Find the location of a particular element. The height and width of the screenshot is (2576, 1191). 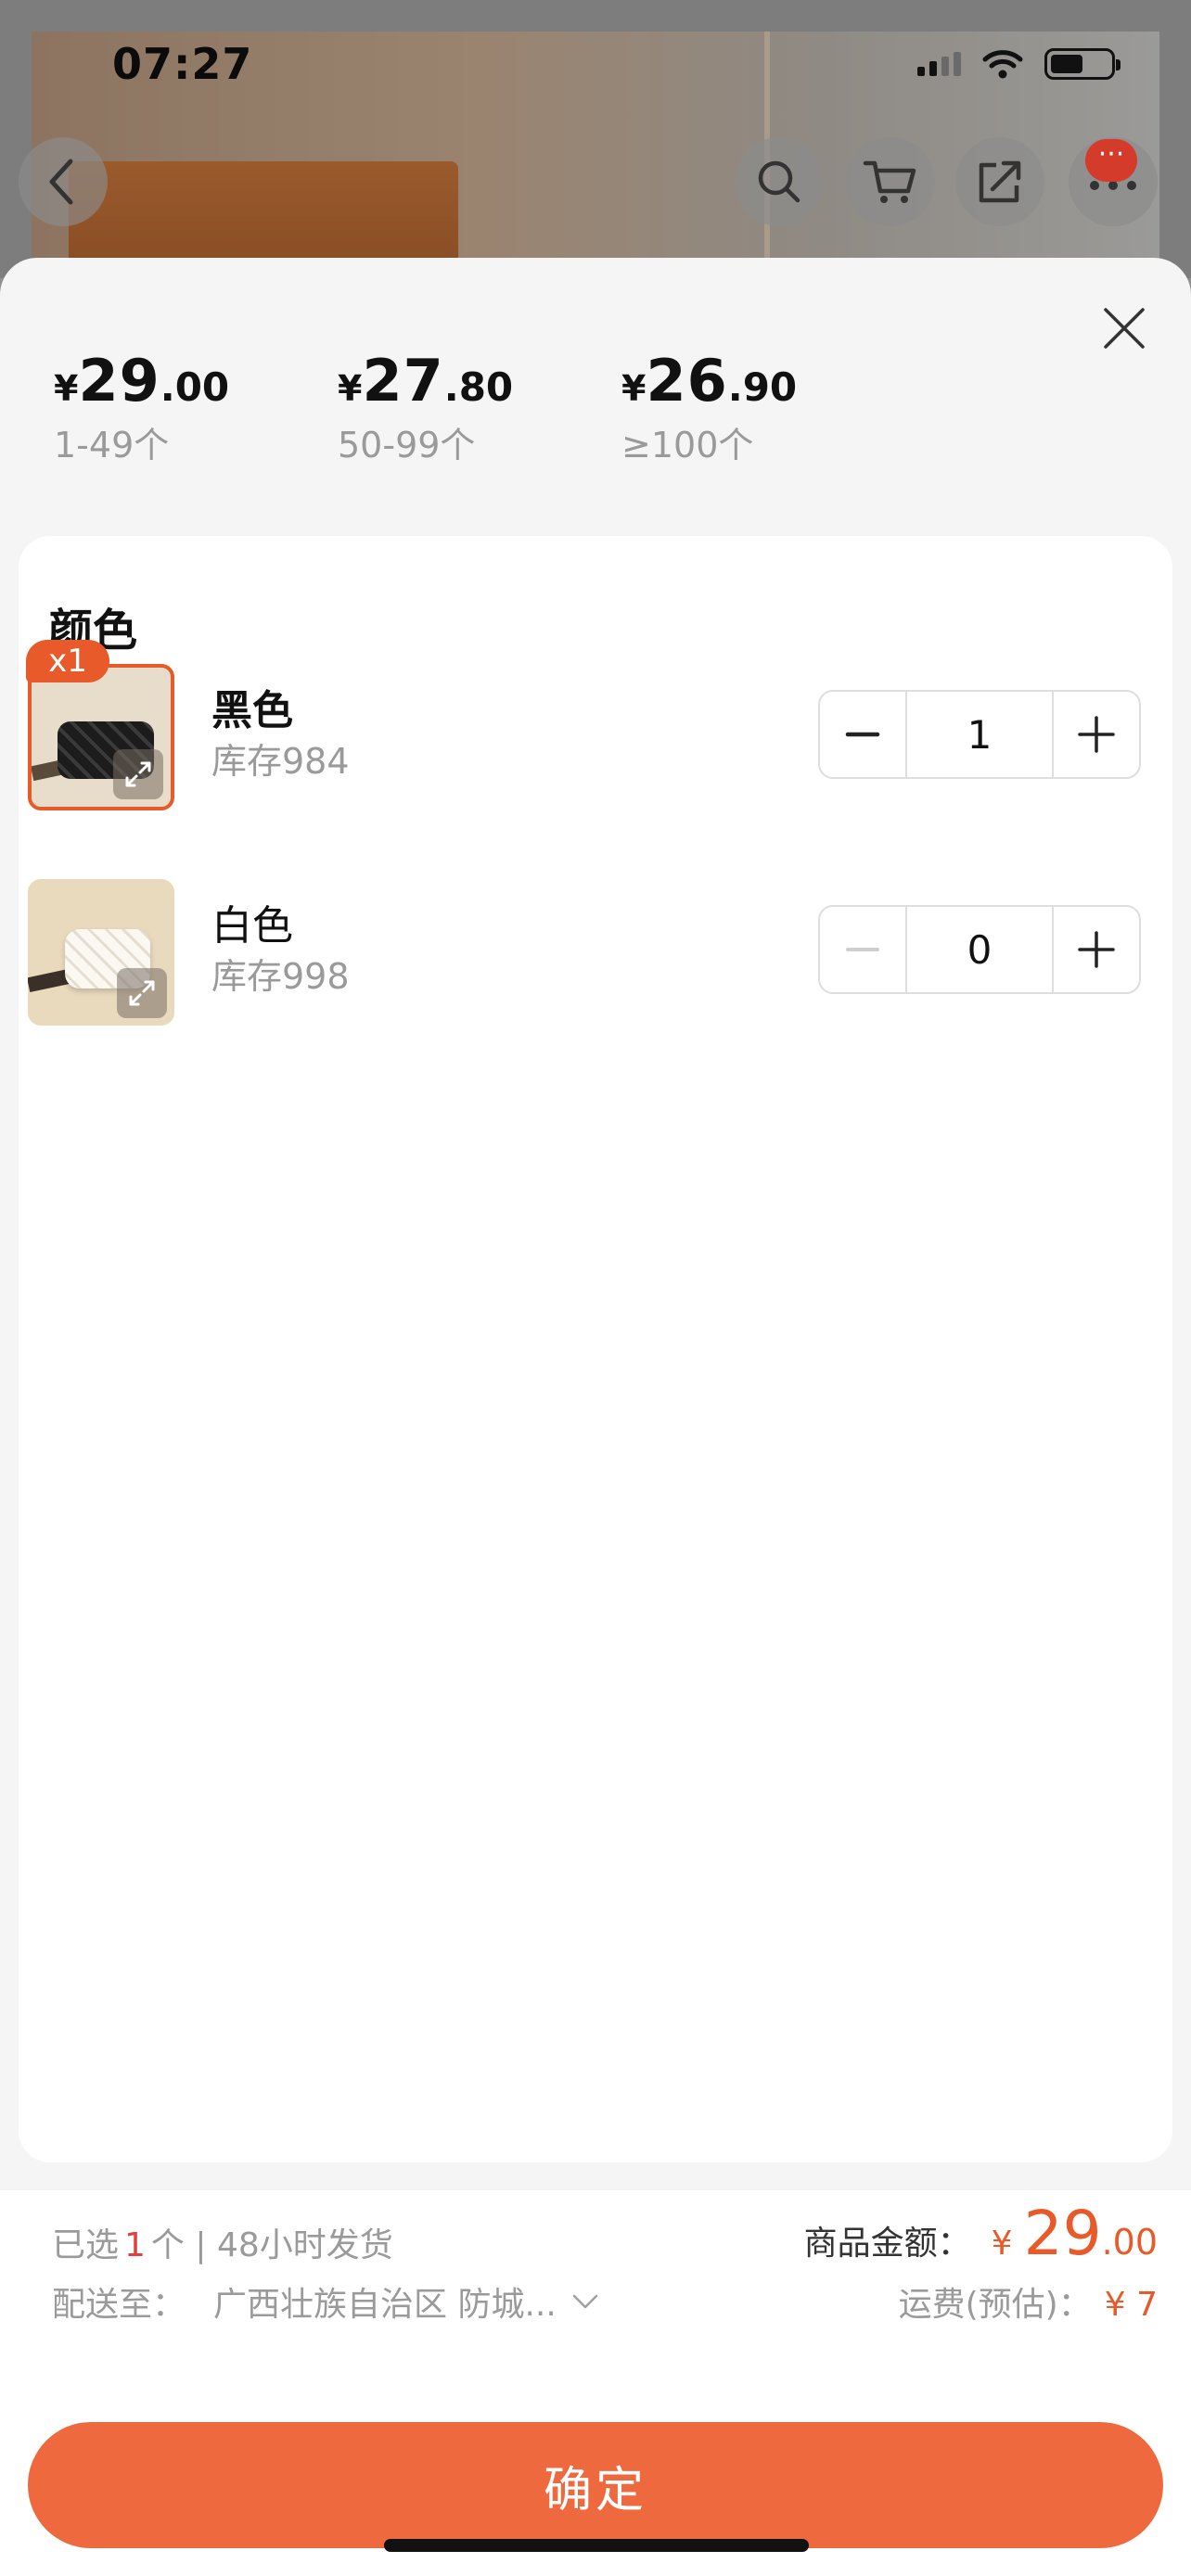

share-icon is located at coordinates (1000, 181).